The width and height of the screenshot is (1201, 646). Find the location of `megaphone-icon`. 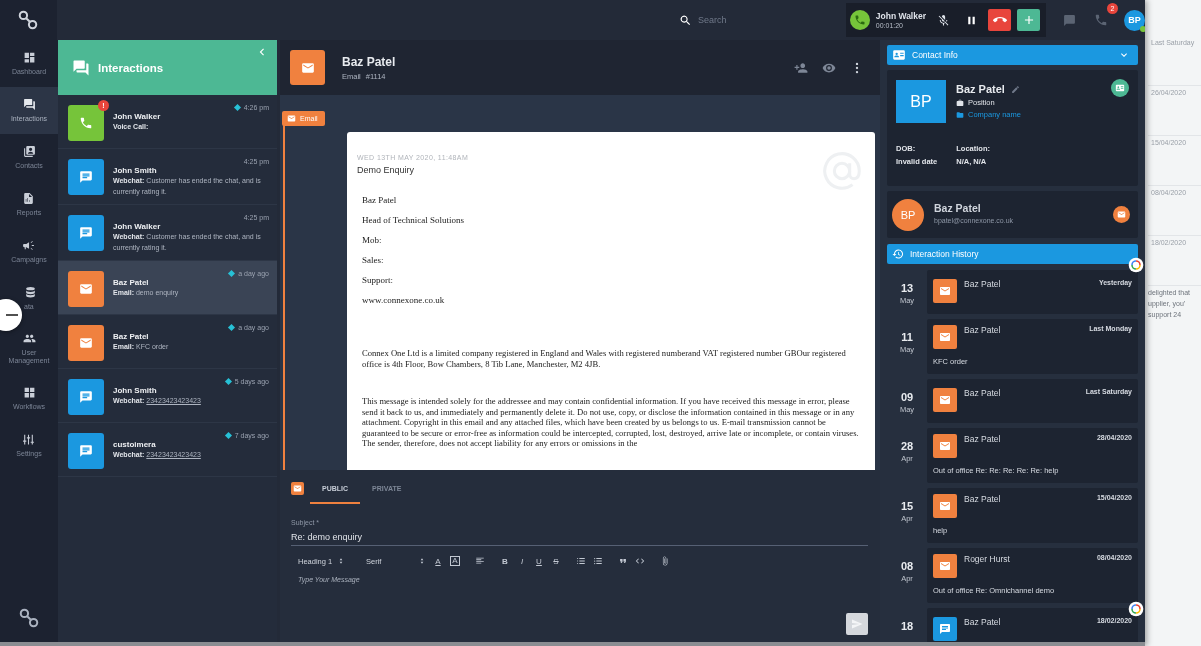

megaphone-icon is located at coordinates (29, 245).